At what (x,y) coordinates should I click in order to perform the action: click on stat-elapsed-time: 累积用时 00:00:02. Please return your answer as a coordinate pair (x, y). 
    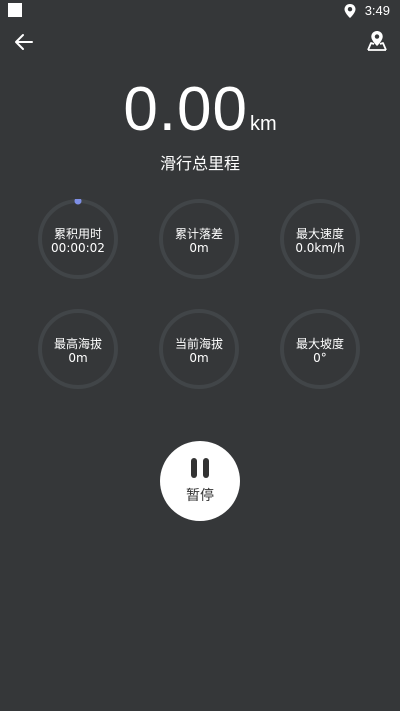
    Looking at the image, I should click on (78, 239).